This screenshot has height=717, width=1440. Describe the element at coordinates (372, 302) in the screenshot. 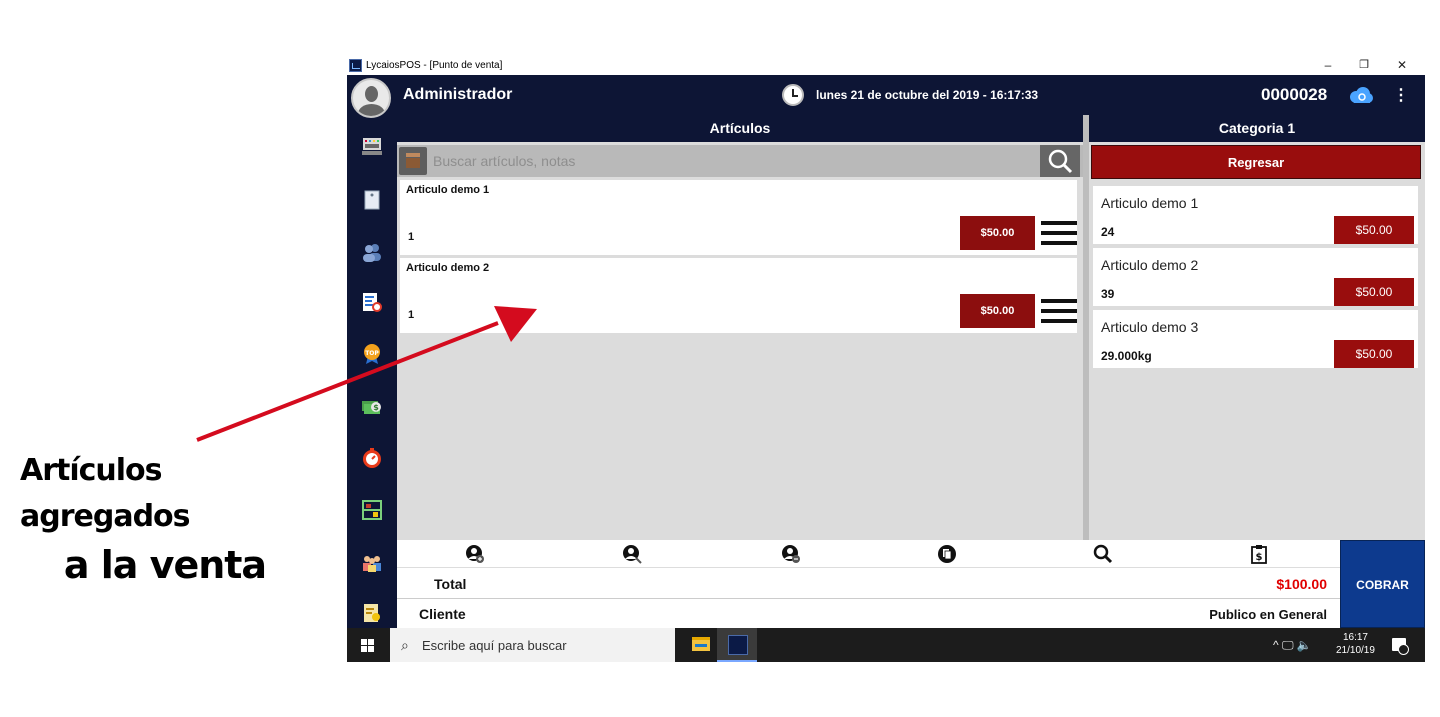

I see `report-clock-icon` at that location.